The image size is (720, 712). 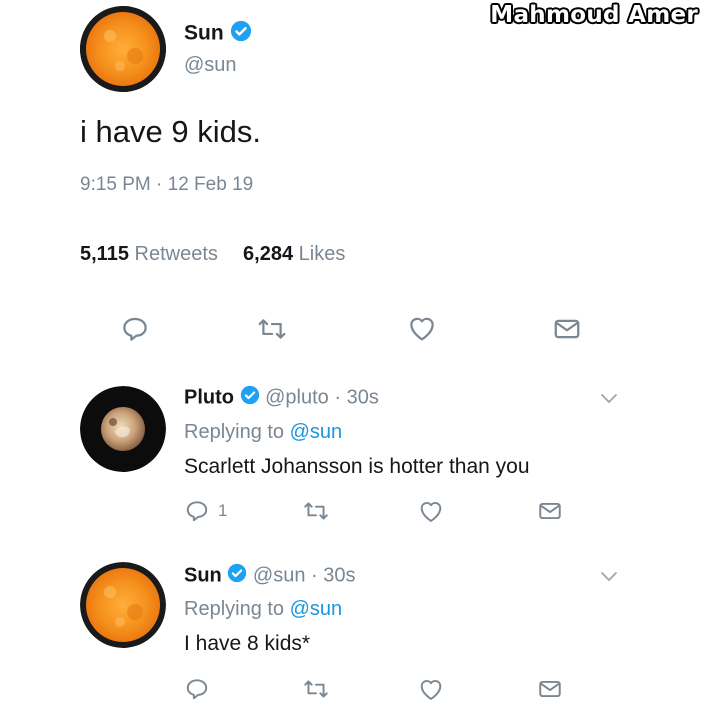 What do you see at coordinates (247, 643) in the screenshot?
I see `reply-text: I have 8 kids*` at bounding box center [247, 643].